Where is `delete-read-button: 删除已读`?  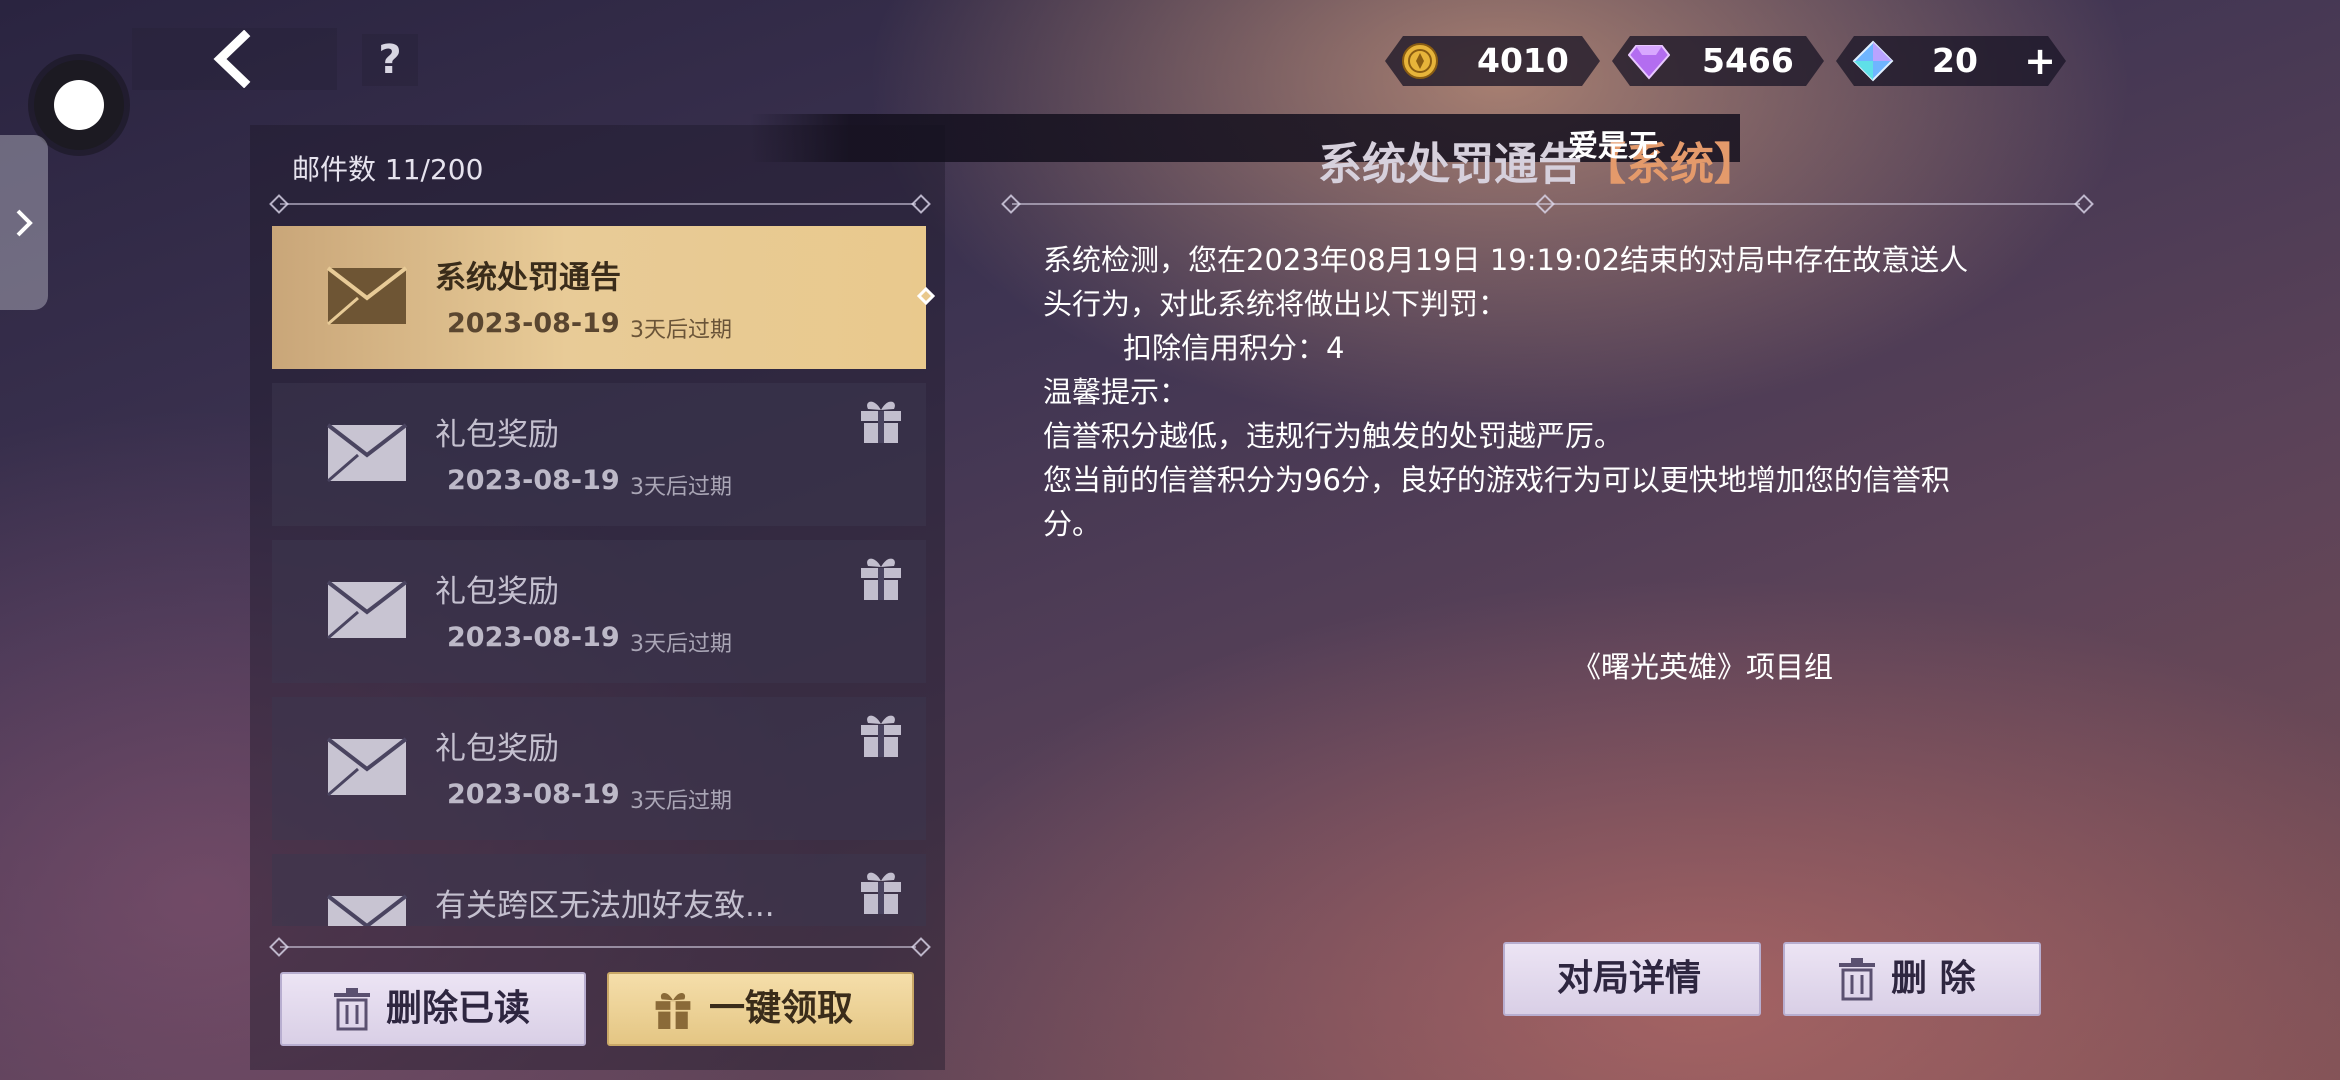
delete-read-button: 删除已读 is located at coordinates (433, 1009).